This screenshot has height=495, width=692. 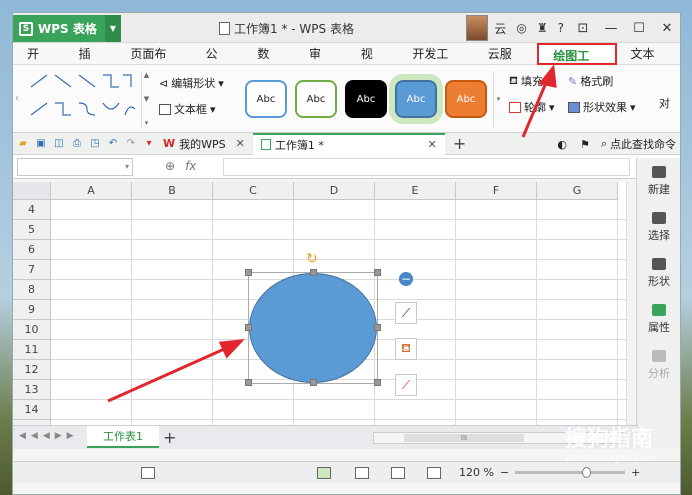 I want to click on sheet-nav-arrows: ◀◀◀▶▶, so click(x=49, y=436).